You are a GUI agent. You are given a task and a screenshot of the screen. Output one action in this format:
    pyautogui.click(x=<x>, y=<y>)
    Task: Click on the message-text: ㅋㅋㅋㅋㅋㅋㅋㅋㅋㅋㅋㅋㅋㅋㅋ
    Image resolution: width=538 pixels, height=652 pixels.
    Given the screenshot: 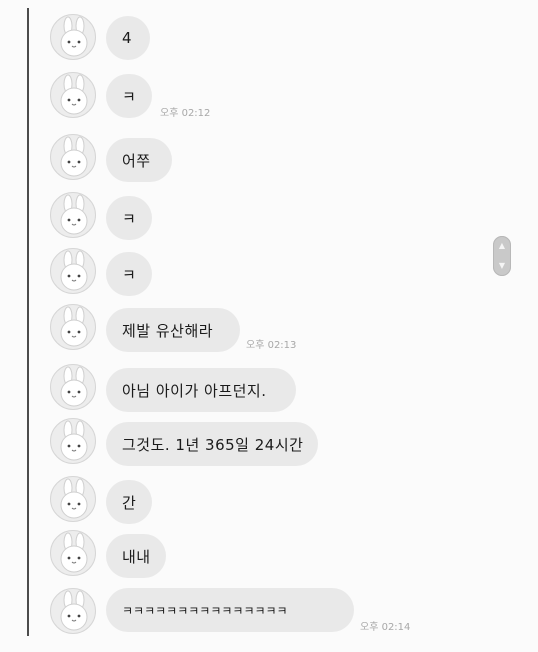 What is the action you would take?
    pyautogui.click(x=205, y=610)
    